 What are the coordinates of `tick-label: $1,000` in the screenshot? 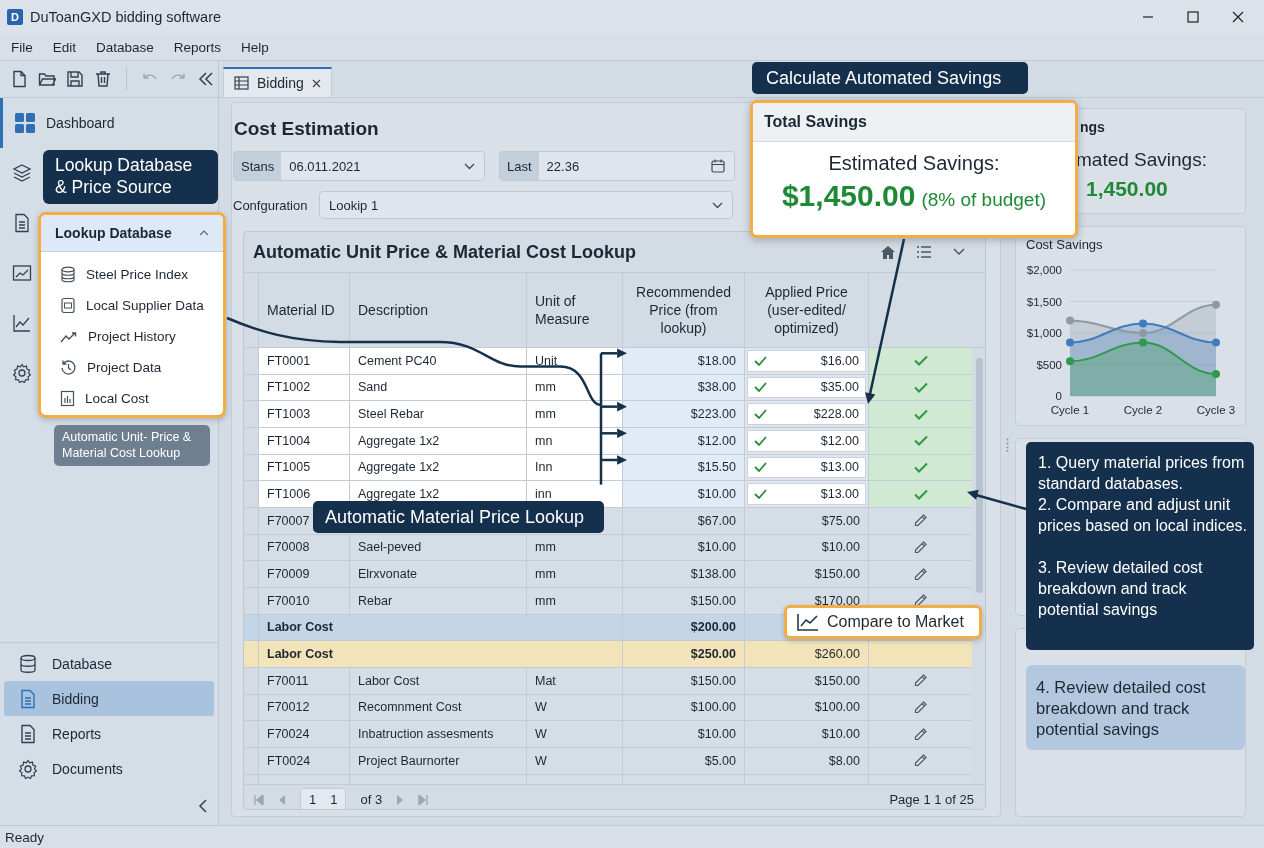 It's located at (1044, 333).